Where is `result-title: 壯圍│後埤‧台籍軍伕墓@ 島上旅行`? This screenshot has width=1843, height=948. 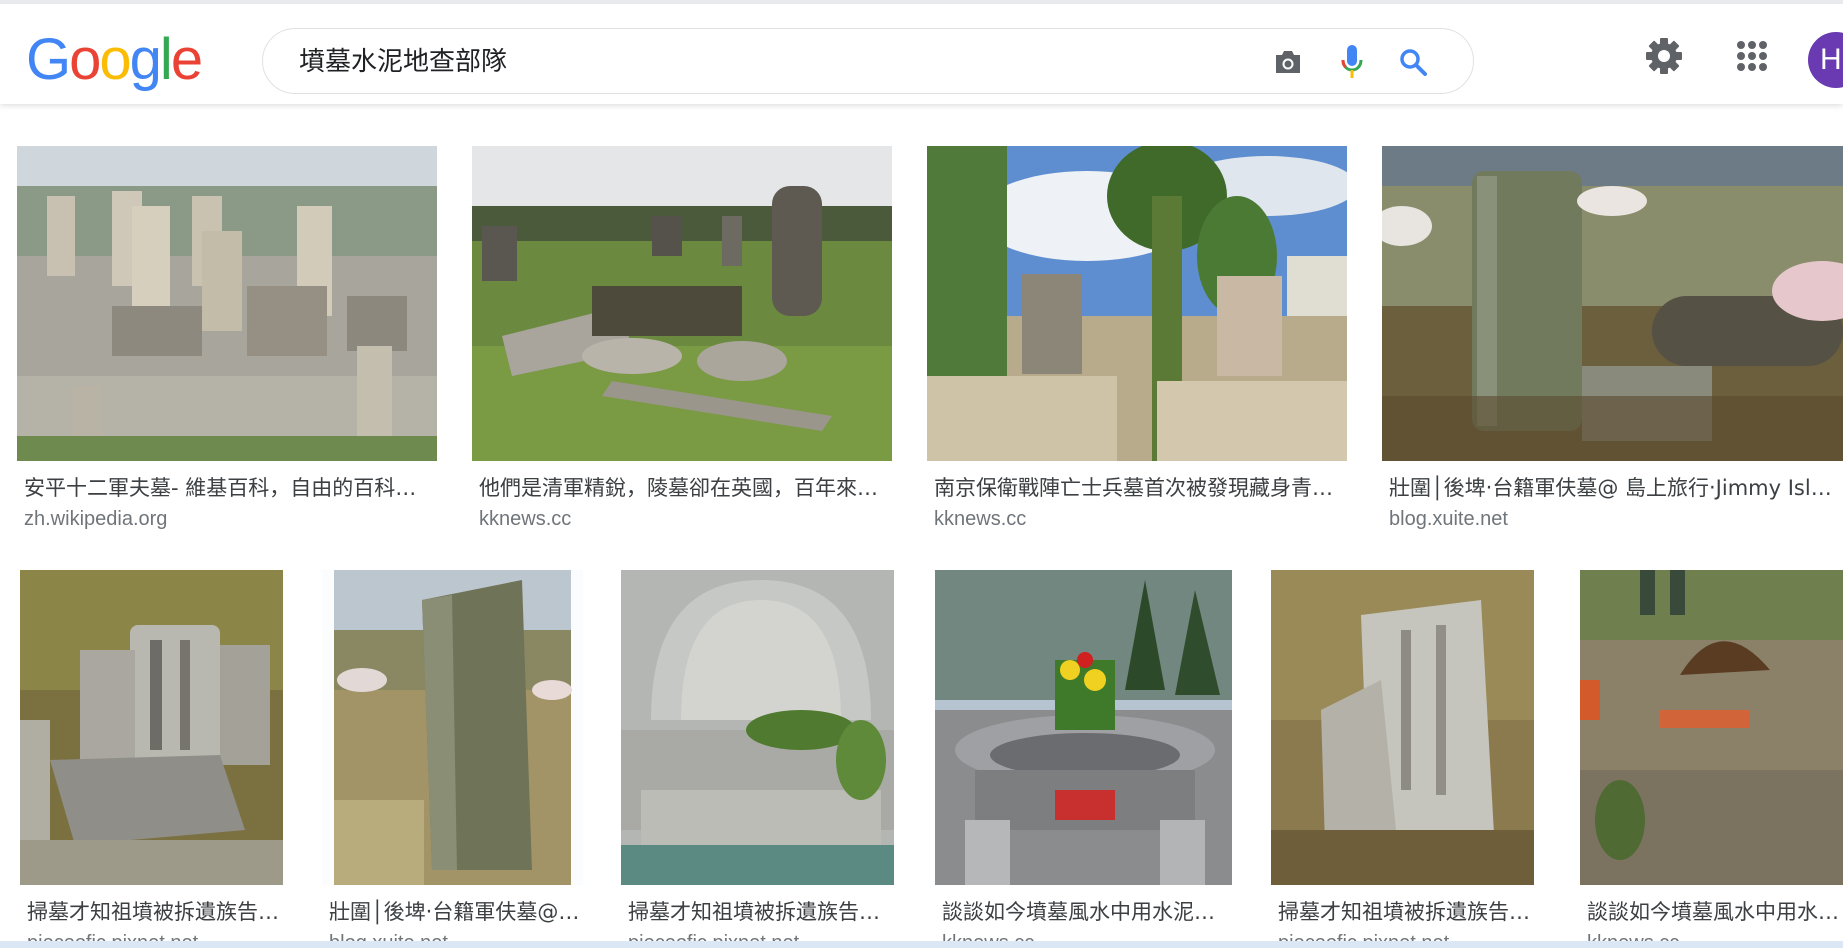
result-title: 壯圍│後埤‧台籍軍伕墓@ 島上旅行 is located at coordinates (452, 912).